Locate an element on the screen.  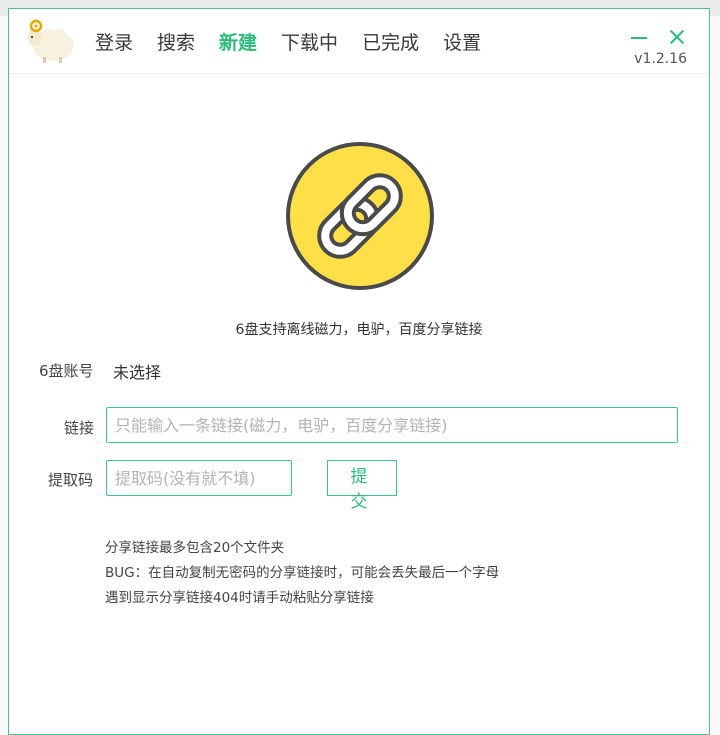
account-value: 未选择 is located at coordinates (137, 372).